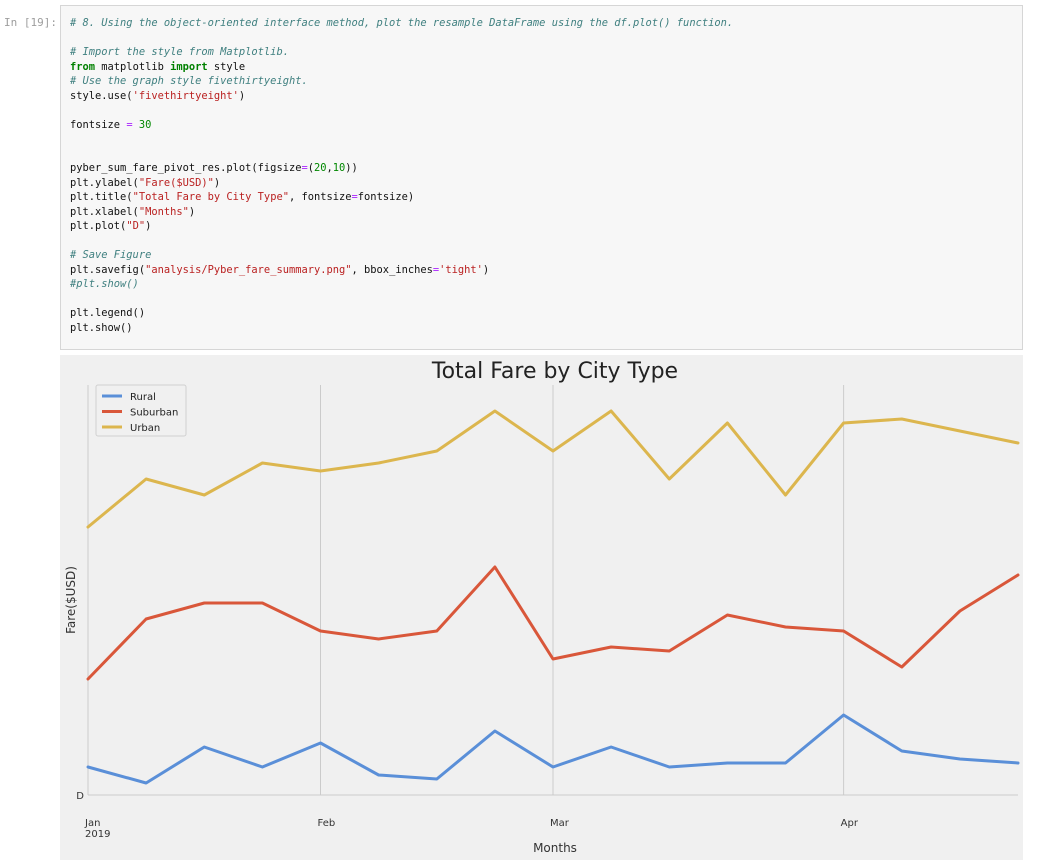 The height and width of the screenshot is (865, 1037). Describe the element at coordinates (108, 313) in the screenshot. I see `code-token-plain: plt.legend()` at that location.